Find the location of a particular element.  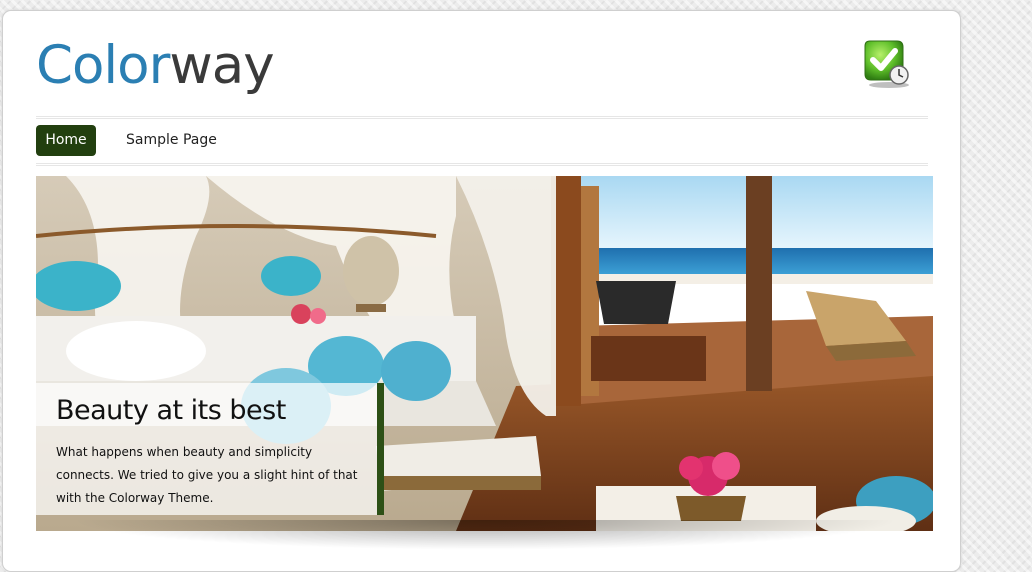

hero-shadow is located at coordinates (485, 535).